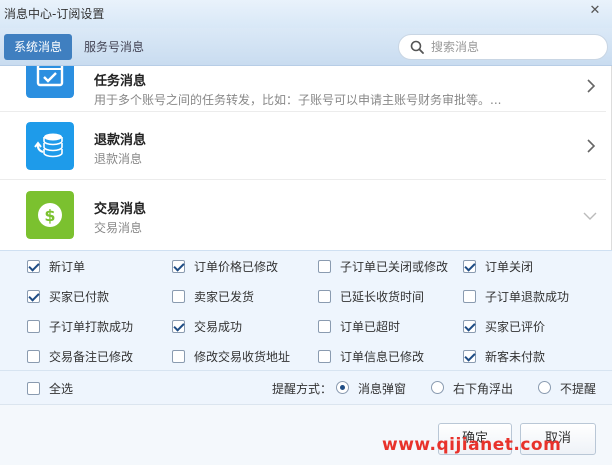 This screenshot has height=465, width=612. I want to click on option-label: 买家已付款, so click(79, 296).